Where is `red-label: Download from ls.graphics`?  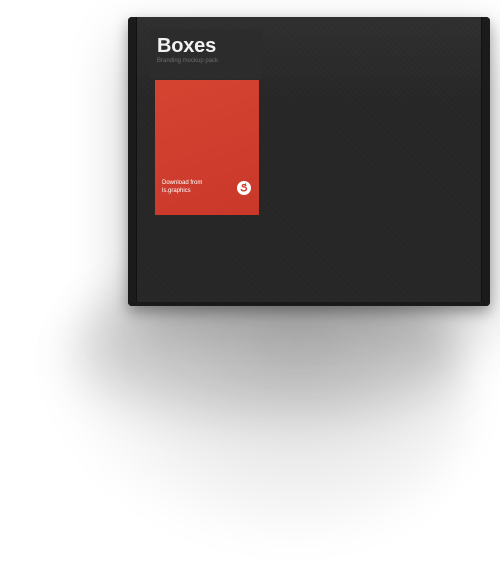 red-label: Download from ls.graphics is located at coordinates (207, 147).